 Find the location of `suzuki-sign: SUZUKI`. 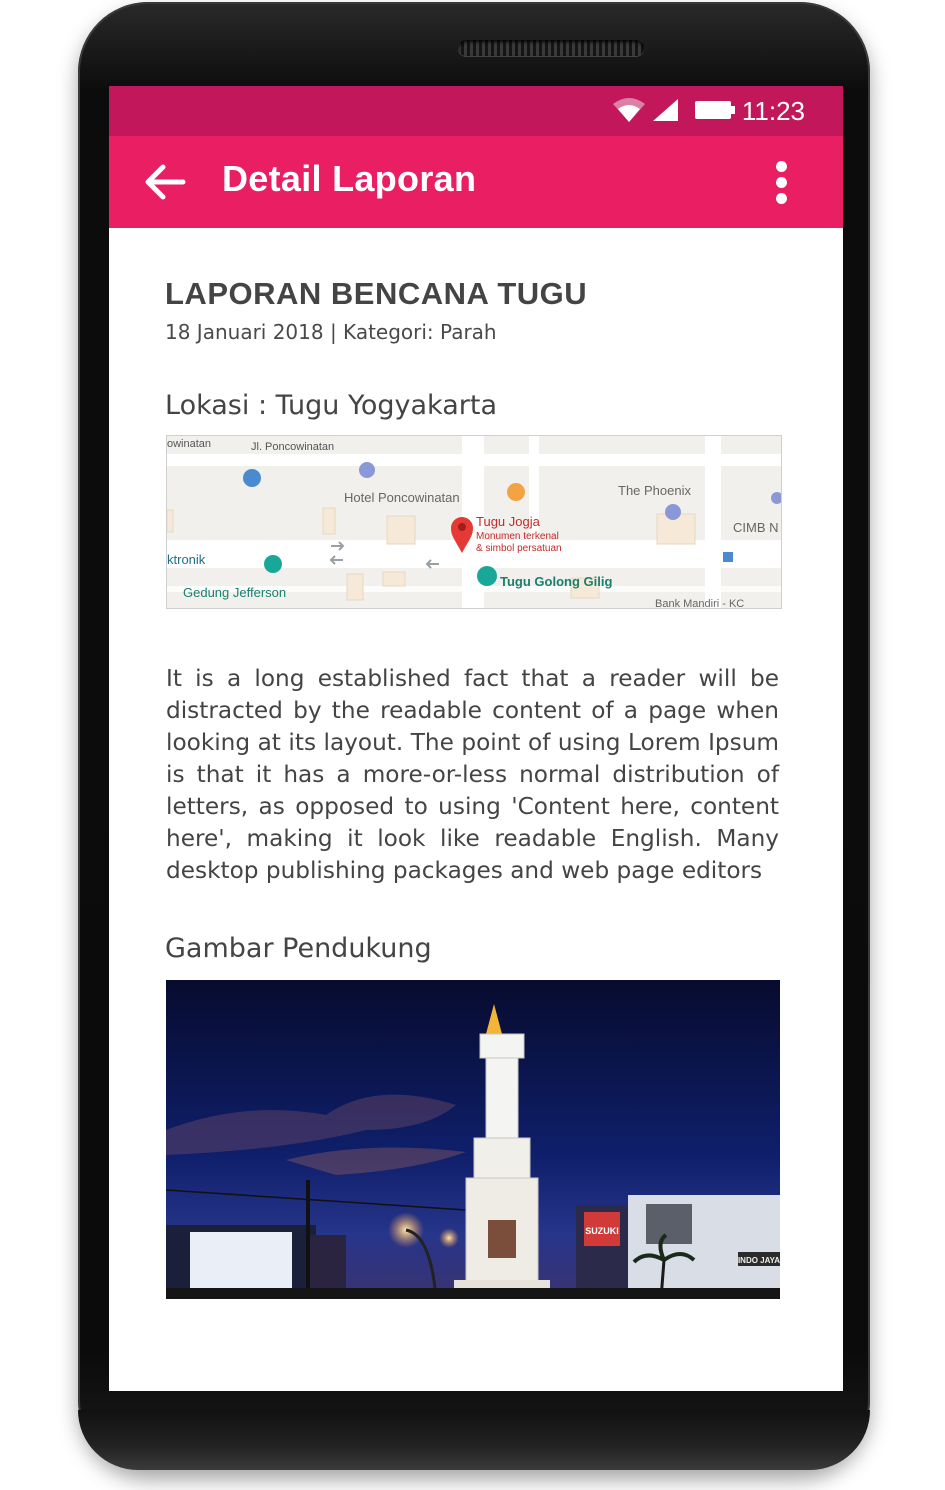

suzuki-sign: SUZUKI is located at coordinates (602, 1231).